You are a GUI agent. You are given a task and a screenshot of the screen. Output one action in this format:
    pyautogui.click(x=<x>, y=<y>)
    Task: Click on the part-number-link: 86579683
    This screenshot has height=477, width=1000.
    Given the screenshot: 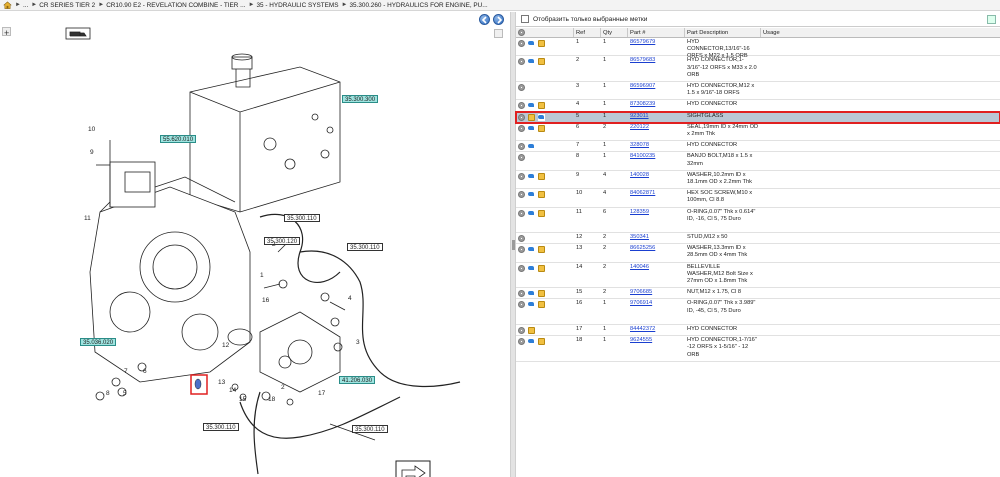 What is the action you would take?
    pyautogui.click(x=642, y=60)
    